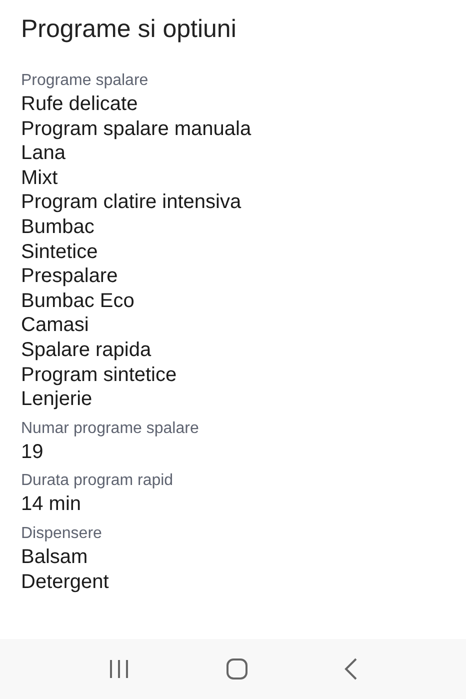  I want to click on home-icon, so click(237, 669).